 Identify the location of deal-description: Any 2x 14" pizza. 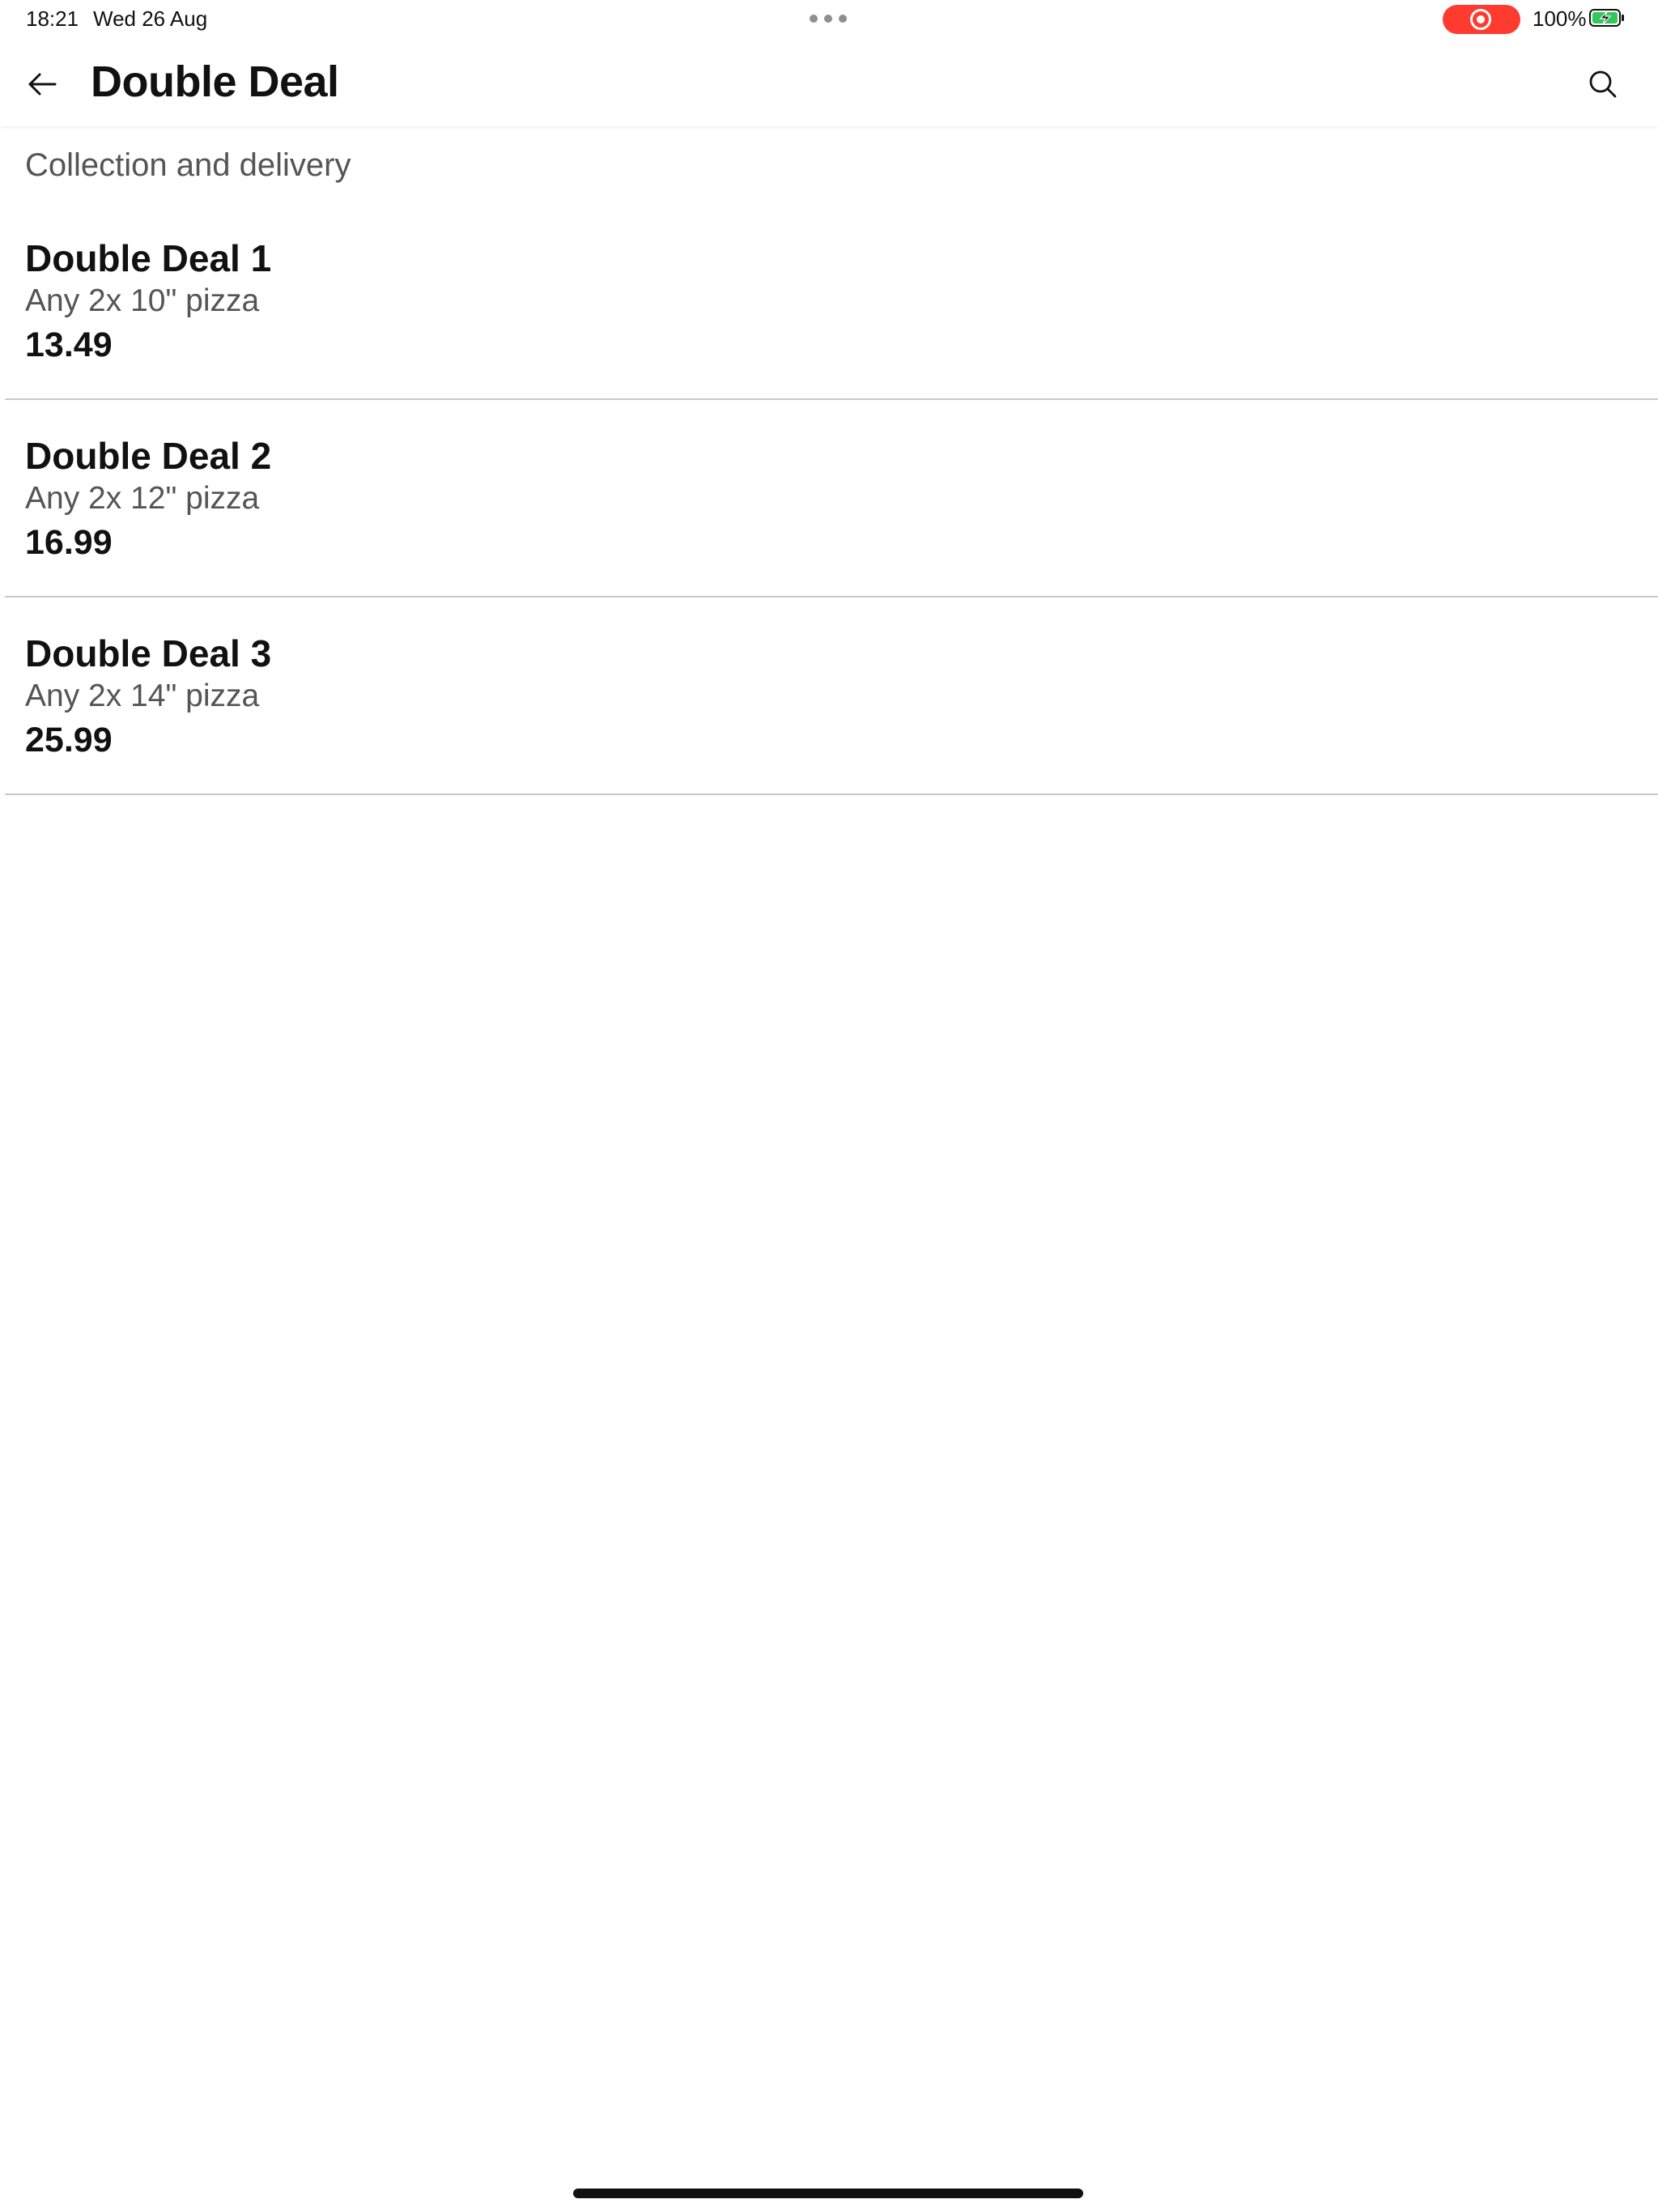
(142, 695).